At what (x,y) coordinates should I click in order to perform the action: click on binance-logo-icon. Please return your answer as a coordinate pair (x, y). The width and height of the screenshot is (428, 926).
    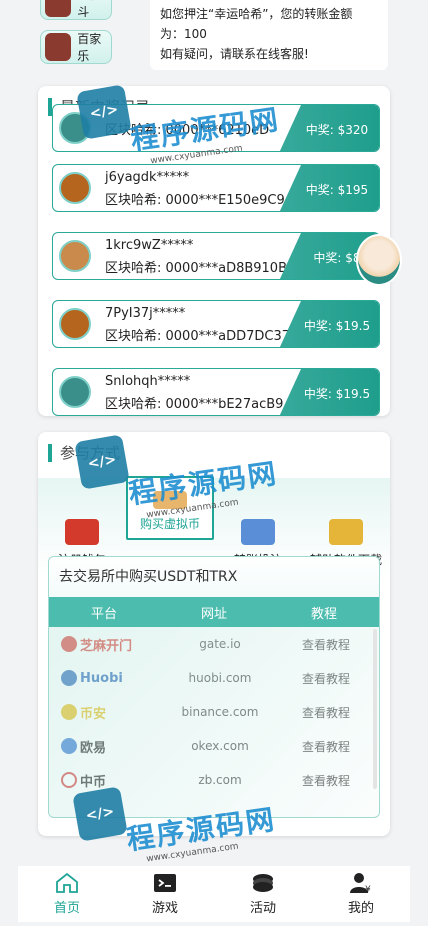
    Looking at the image, I should click on (69, 712).